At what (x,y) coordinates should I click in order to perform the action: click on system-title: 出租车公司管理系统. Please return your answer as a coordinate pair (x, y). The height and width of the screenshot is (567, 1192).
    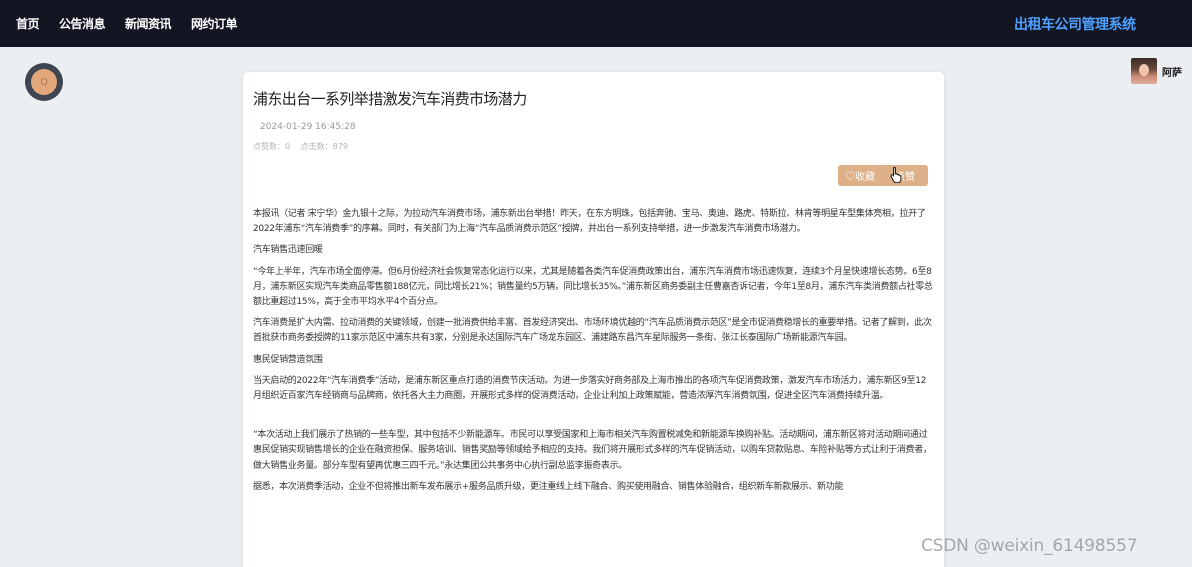
    Looking at the image, I should click on (1075, 25).